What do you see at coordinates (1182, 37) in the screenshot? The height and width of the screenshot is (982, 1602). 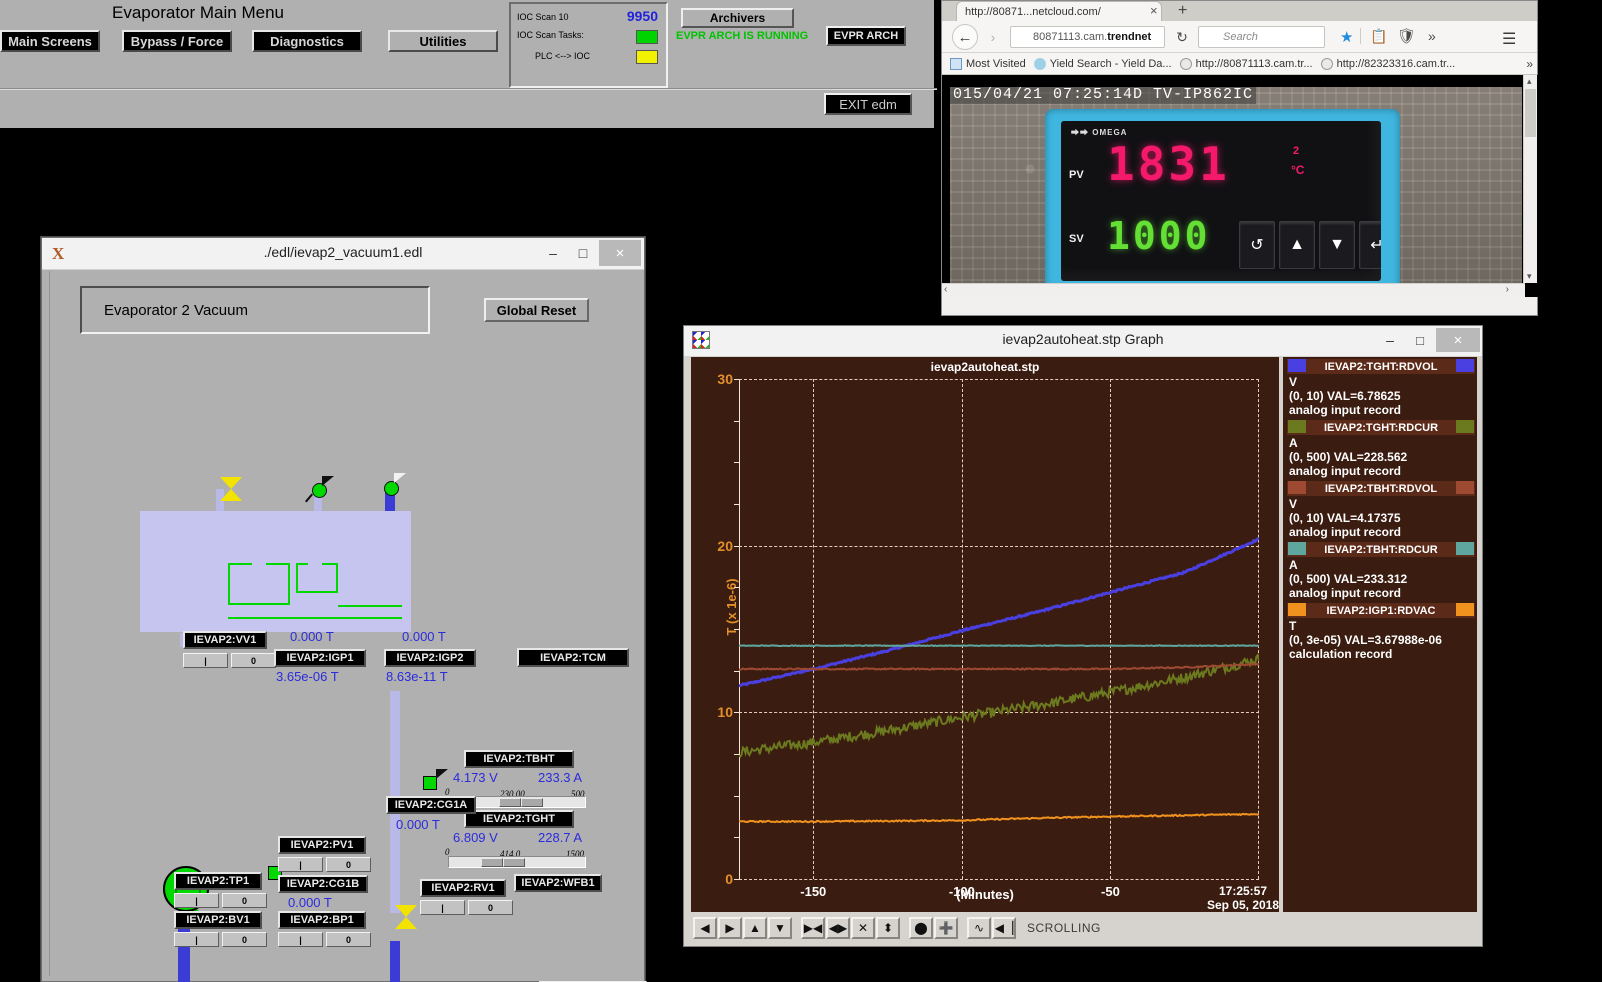 I see `reload-icon: ↻` at bounding box center [1182, 37].